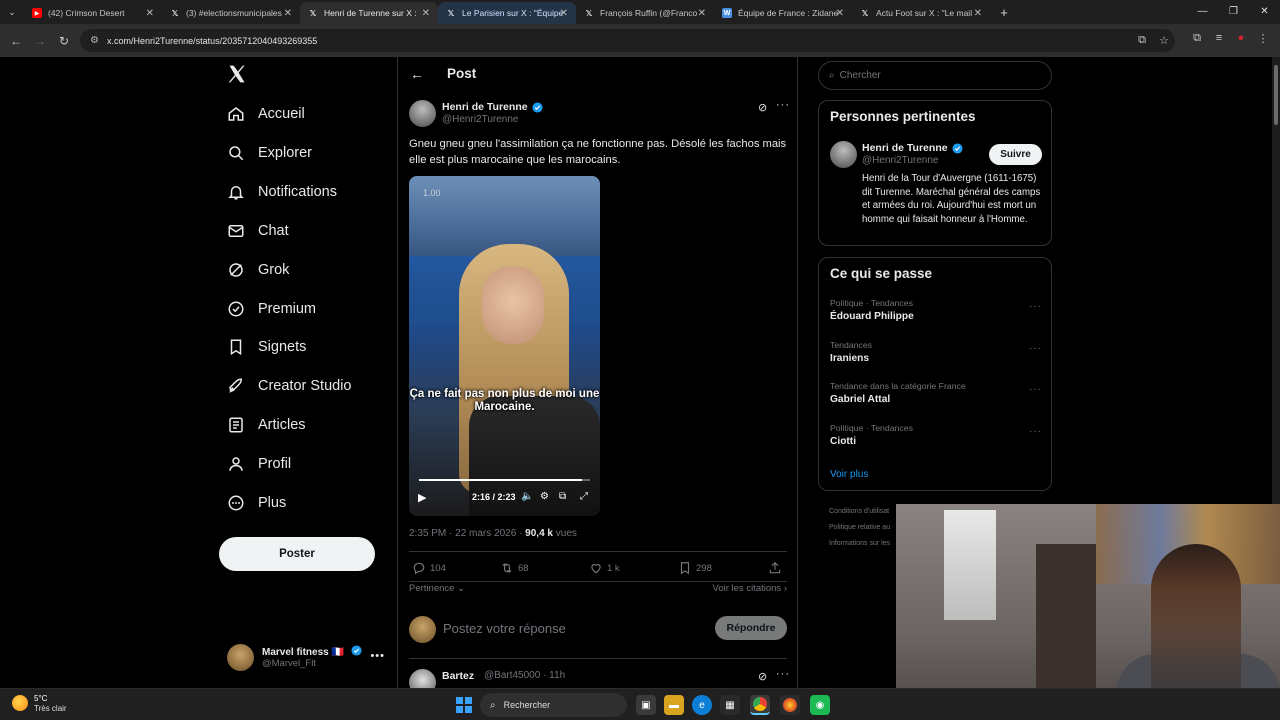  Describe the element at coordinates (40, 41) in the screenshot. I see `forward-arrow-icon: →` at that location.